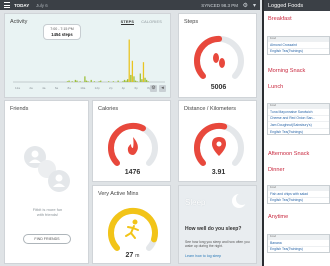 The height and width of the screenshot is (266, 330). What do you see at coordinates (90, 88) in the screenshot?
I see `activity-x-ticks: 12a2a4a6a8a10a12p2p4p6p8p10p` at bounding box center [90, 88].